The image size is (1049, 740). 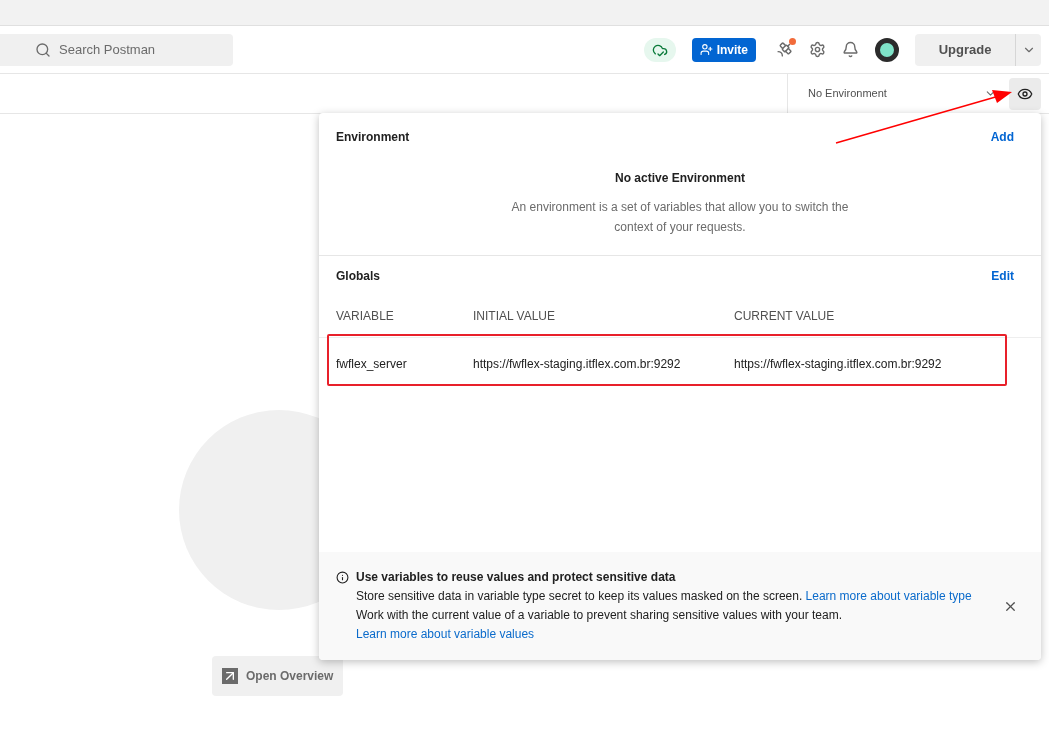 I want to click on add-link: Add, so click(x=1002, y=137).